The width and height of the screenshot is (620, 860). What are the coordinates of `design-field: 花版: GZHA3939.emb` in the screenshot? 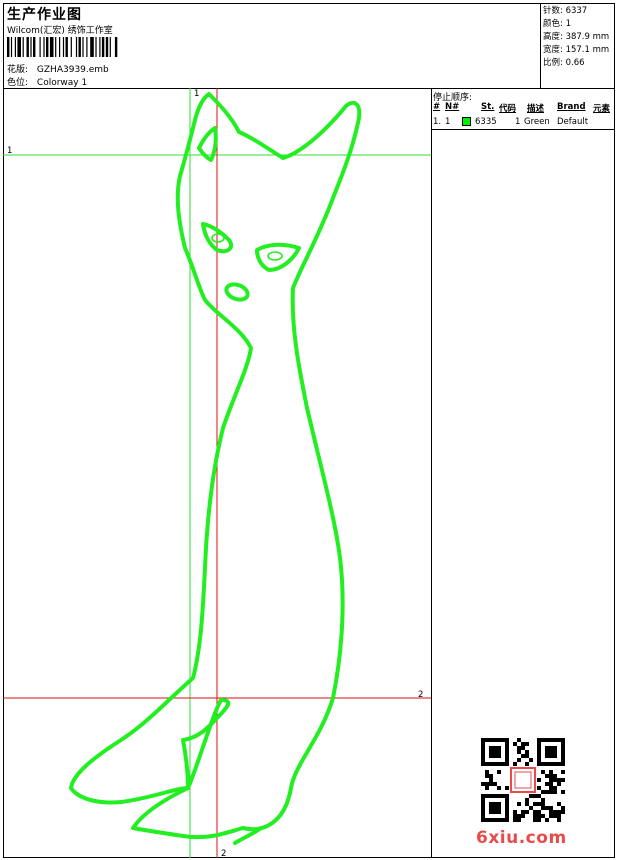 It's located at (58, 68).